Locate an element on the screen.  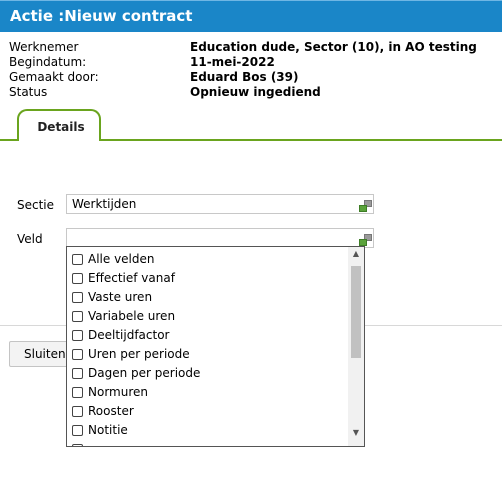
veld-label: Veld is located at coordinates (30, 239).